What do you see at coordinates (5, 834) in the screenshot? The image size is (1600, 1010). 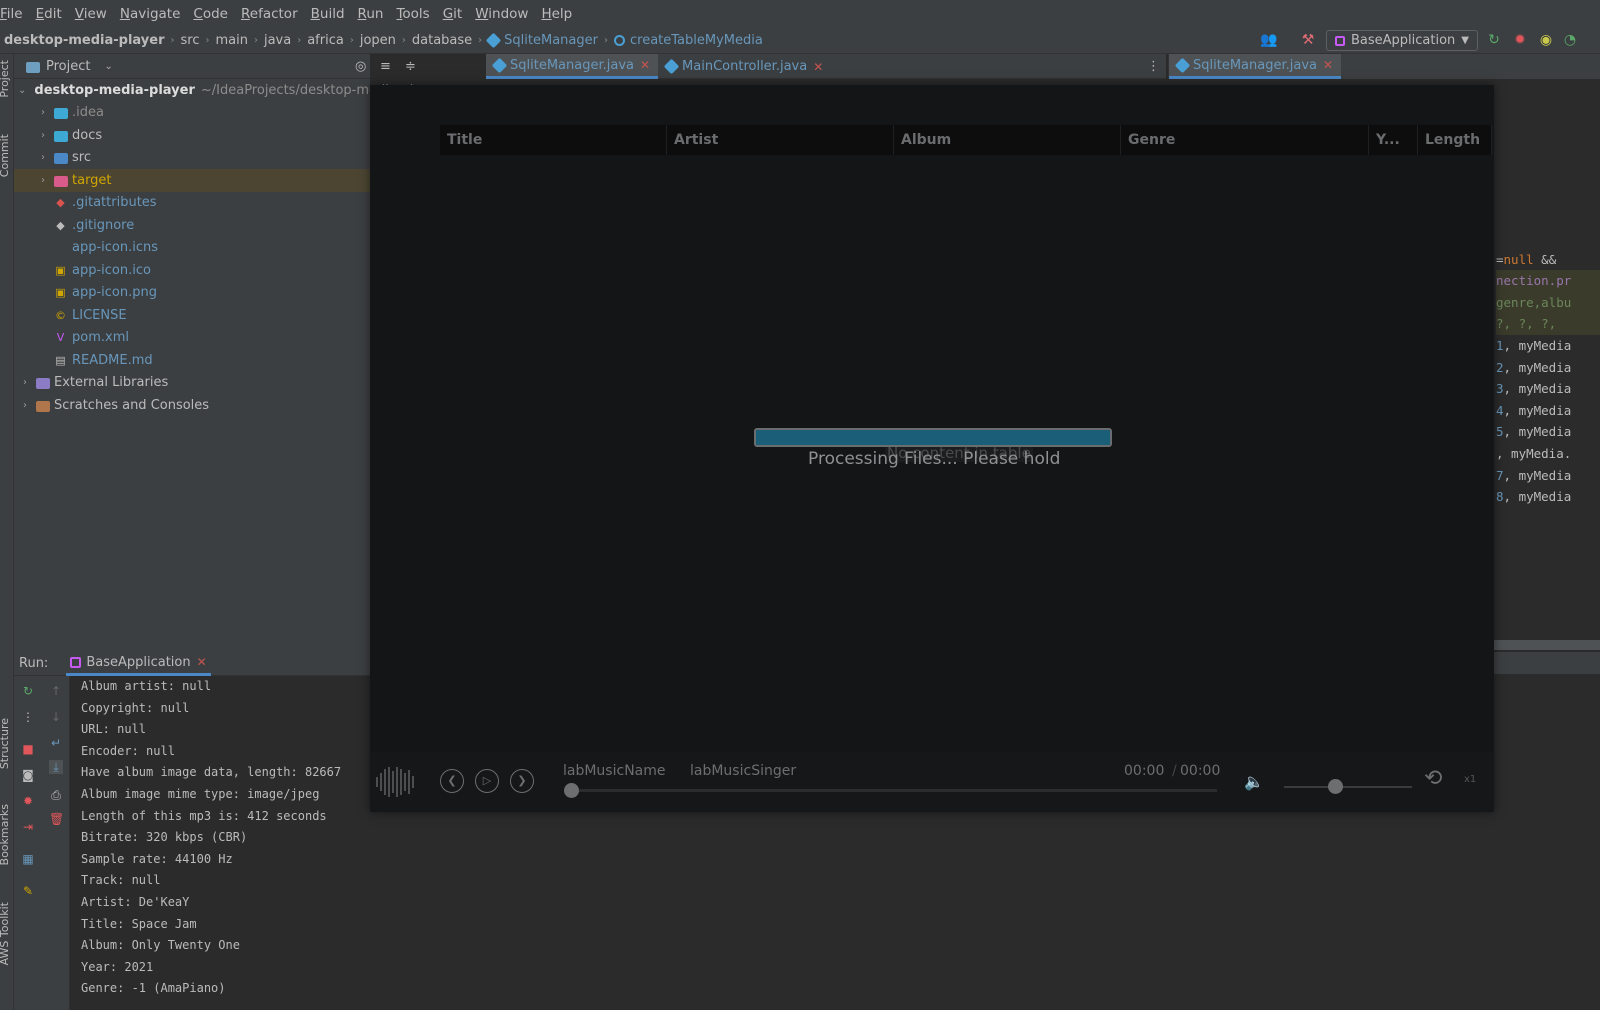 I see `bookmarks-tool-label: Bookmarks` at bounding box center [5, 834].